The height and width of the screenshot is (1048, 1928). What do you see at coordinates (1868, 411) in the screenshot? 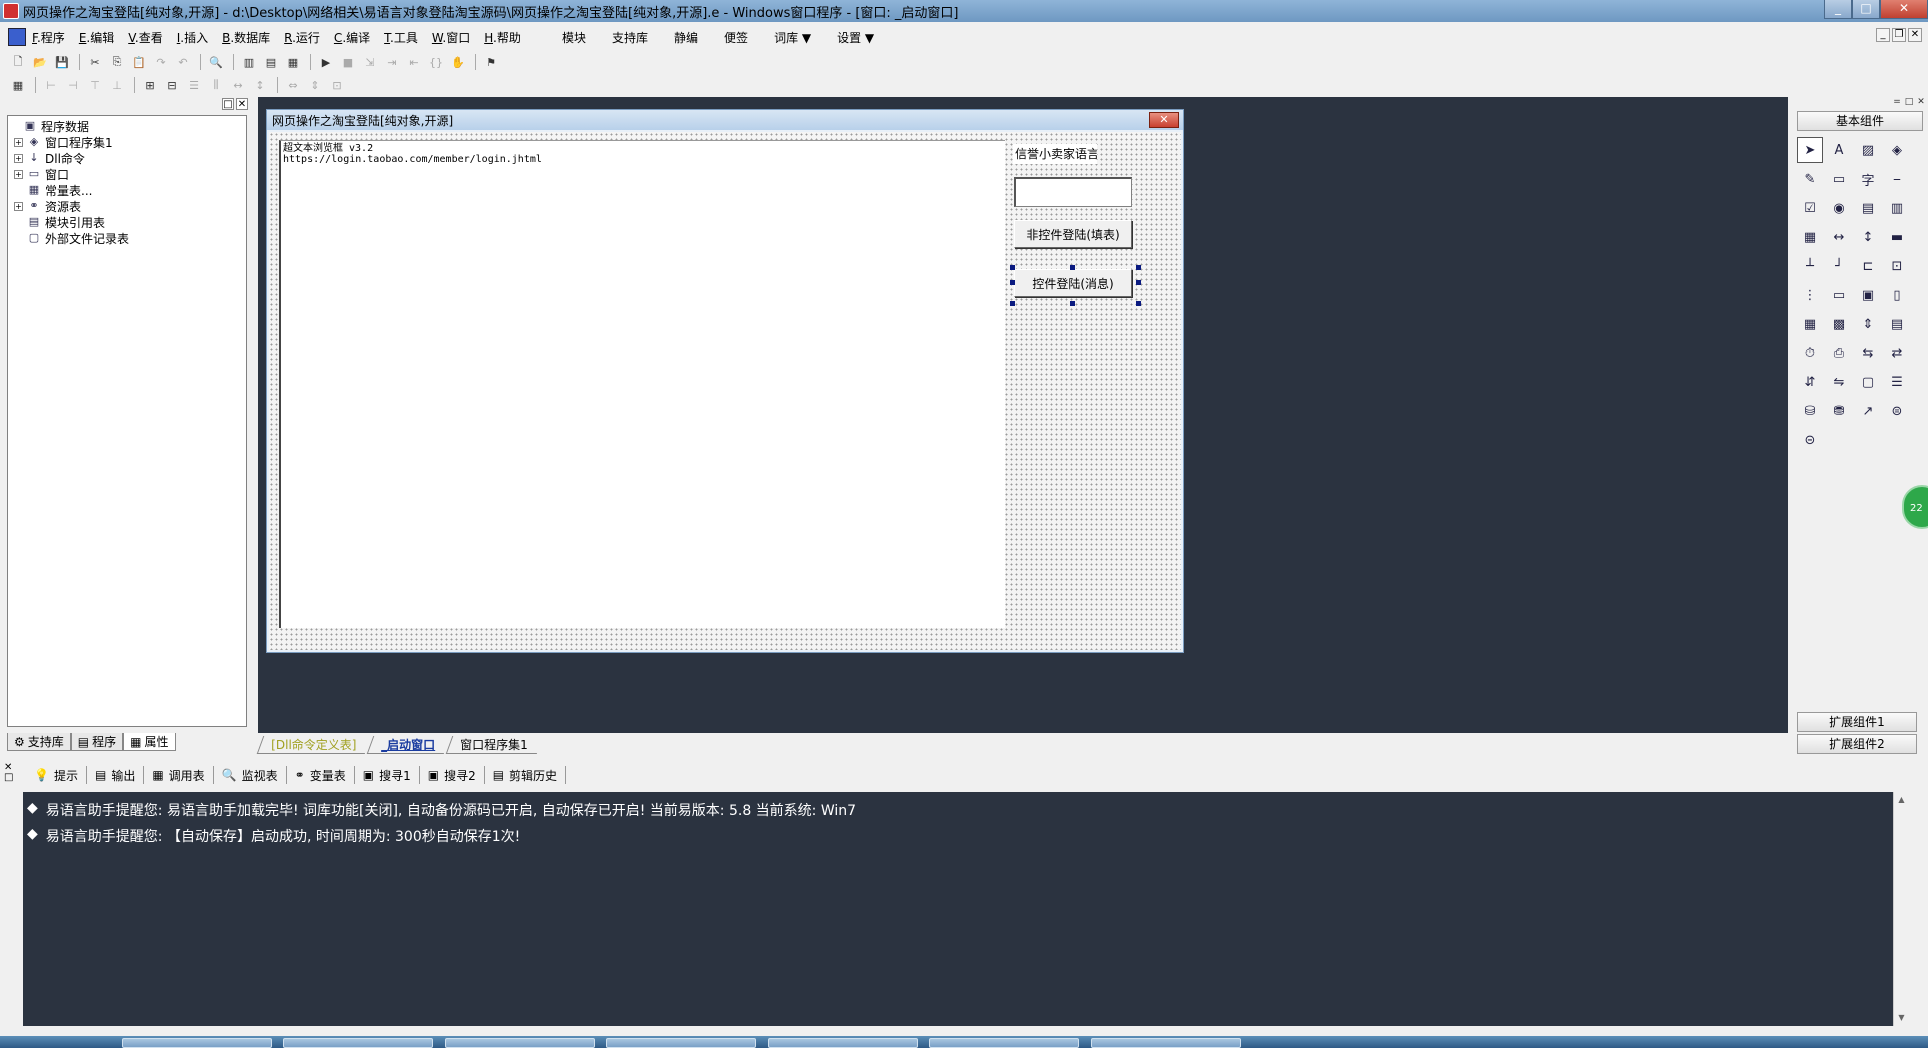
I see `chart-icon: ↗` at bounding box center [1868, 411].